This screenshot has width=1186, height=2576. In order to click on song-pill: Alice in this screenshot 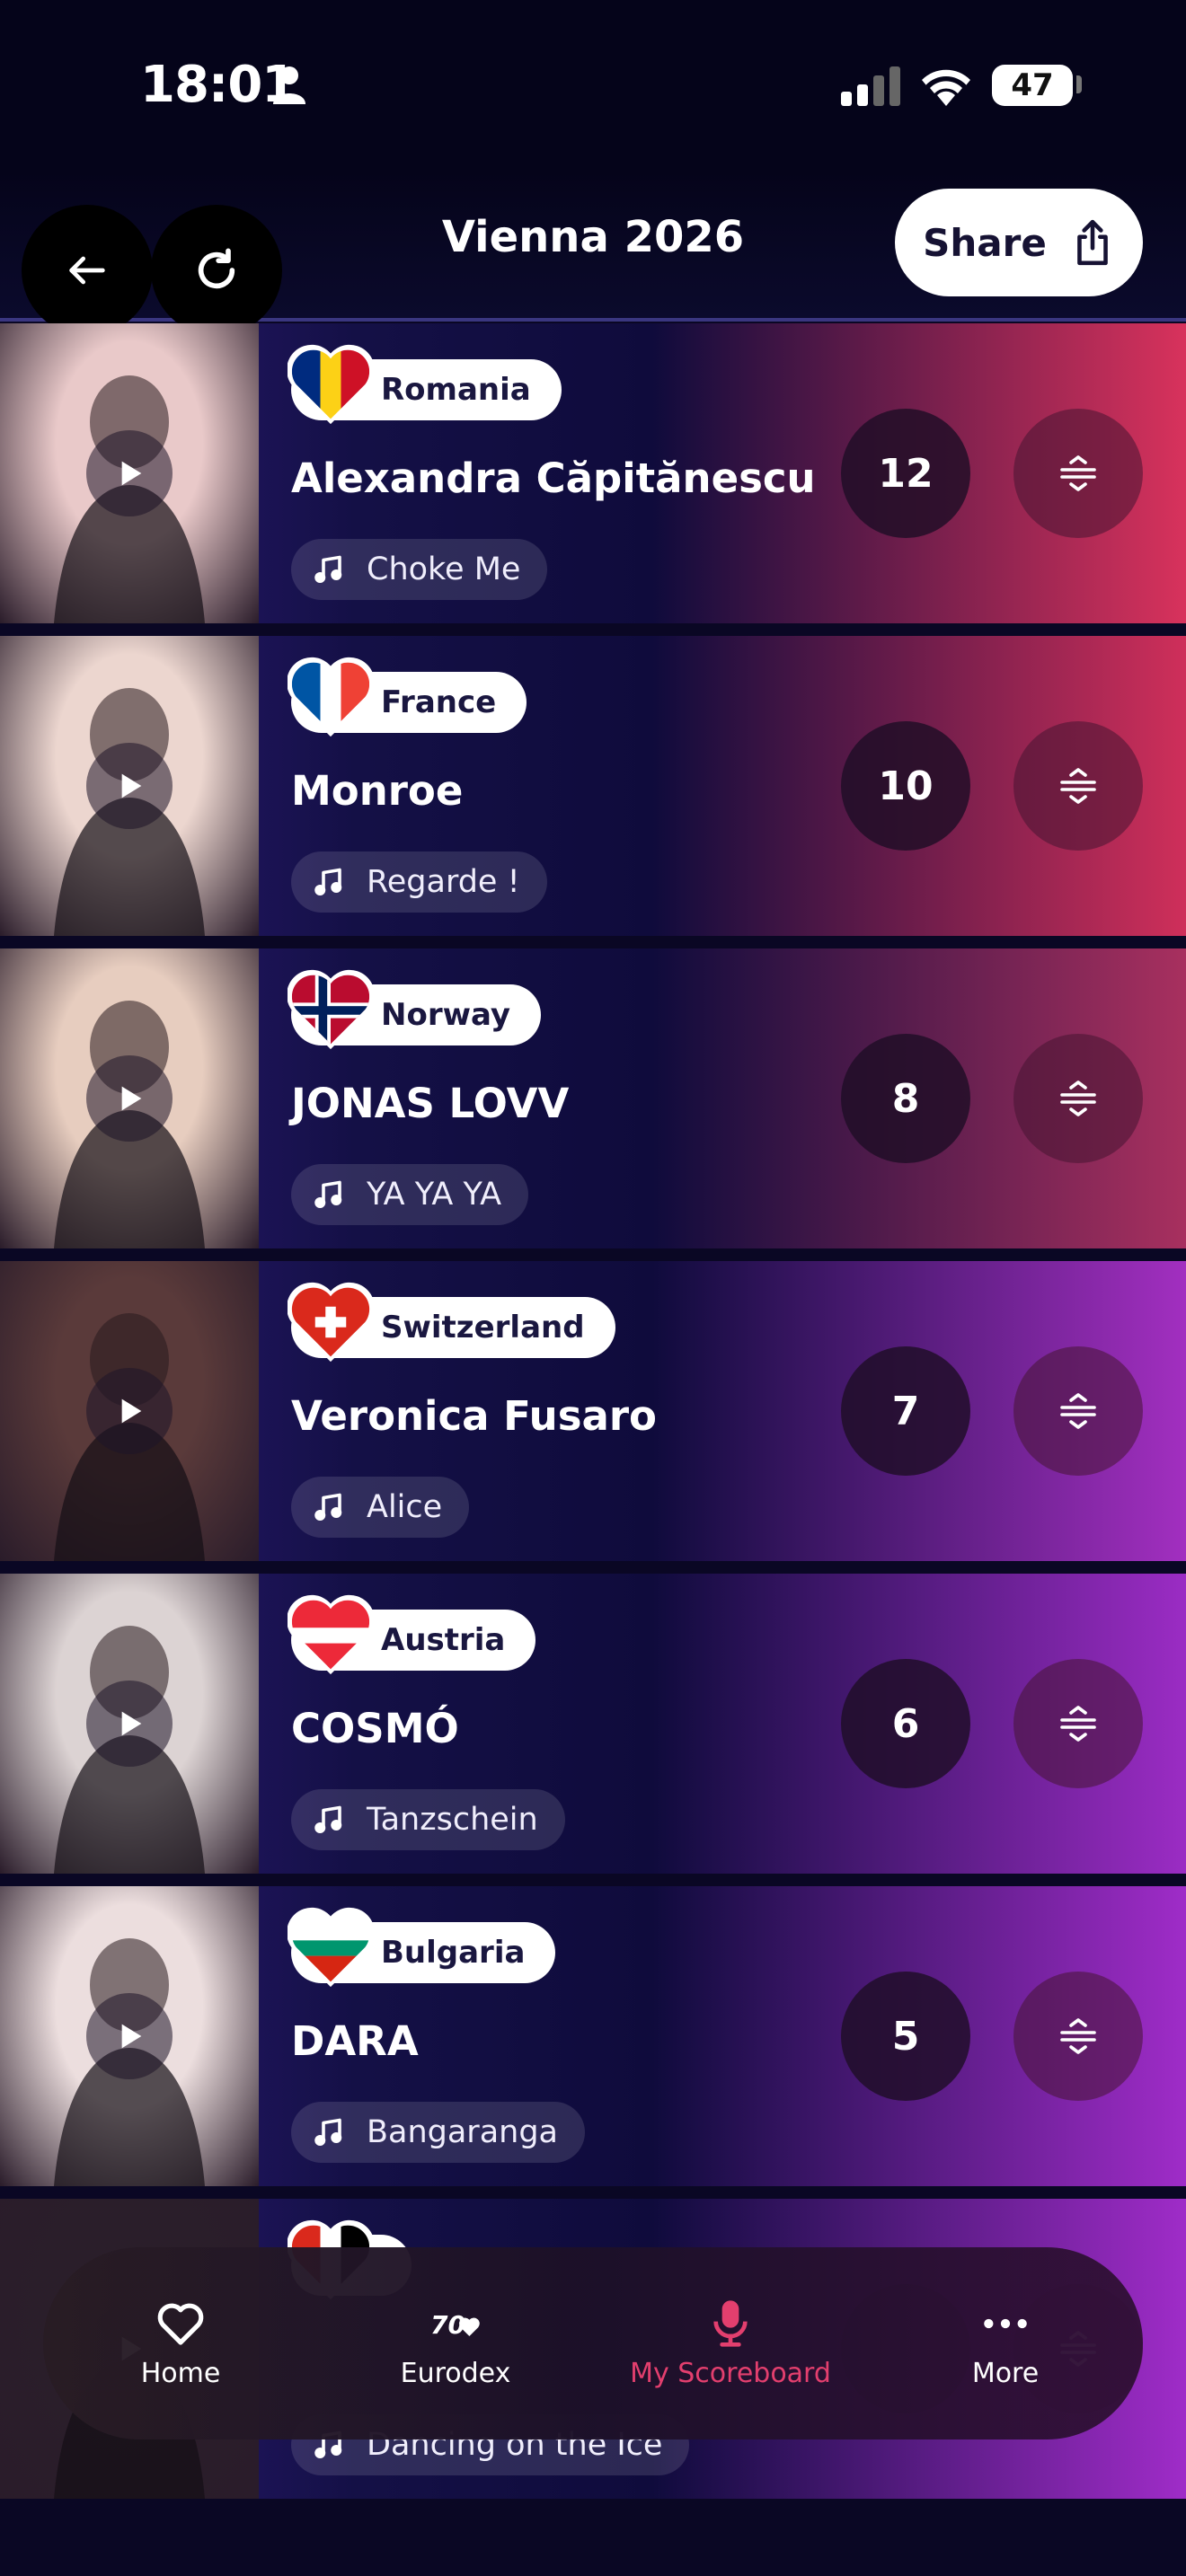, I will do `click(380, 1507)`.